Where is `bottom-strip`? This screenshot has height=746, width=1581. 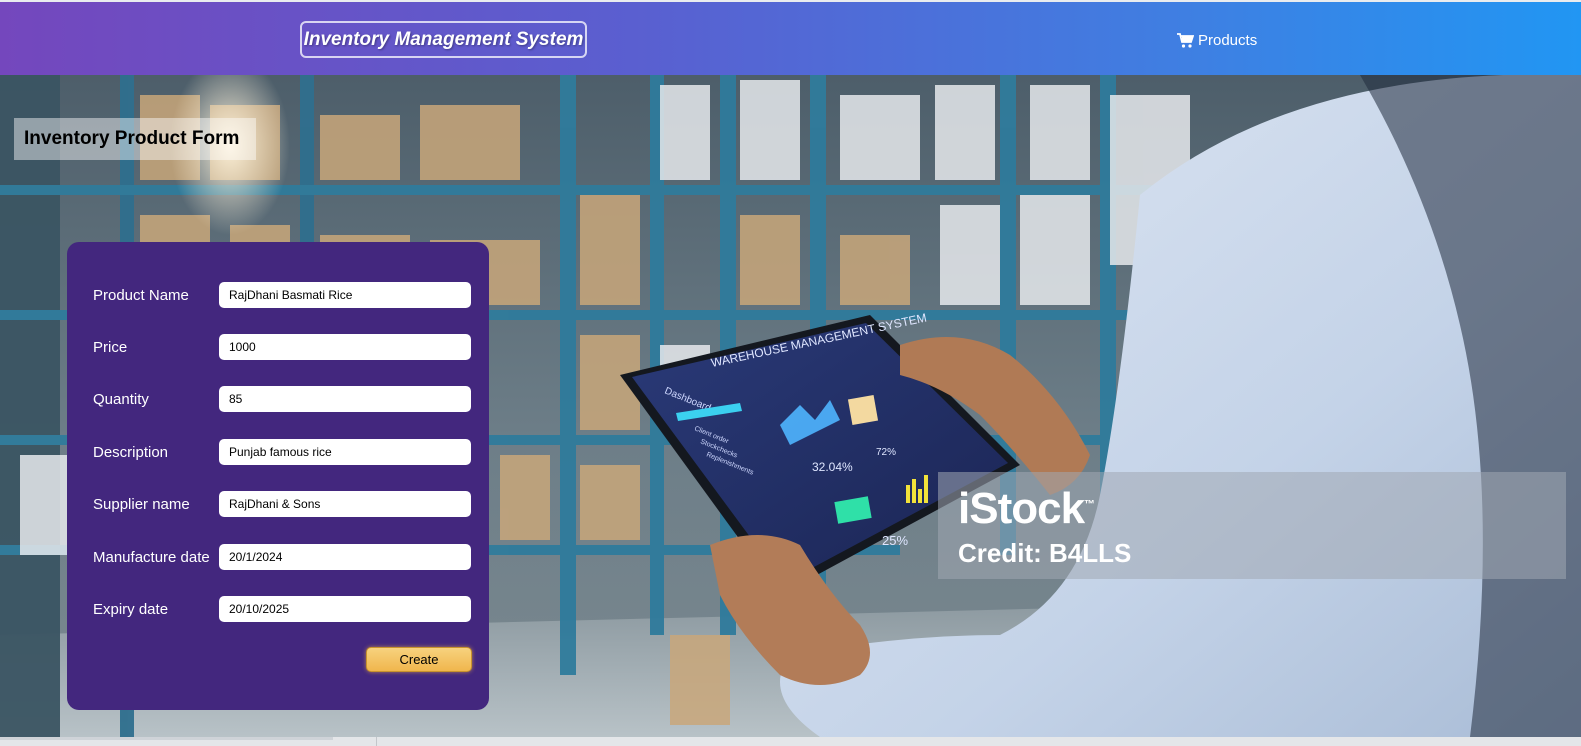 bottom-strip is located at coordinates (790, 741).